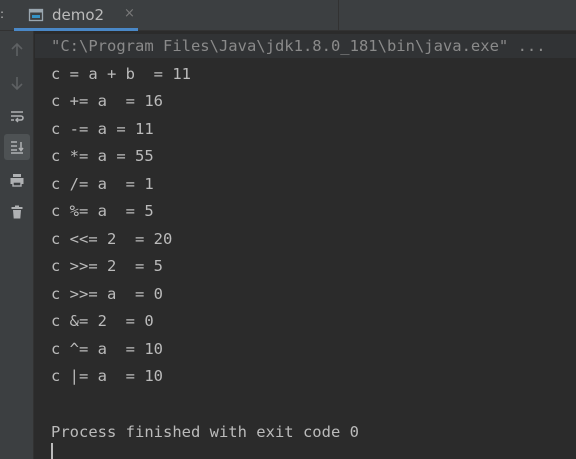  What do you see at coordinates (205, 432) in the screenshot?
I see `exit-message: Process finished with exit code 0` at bounding box center [205, 432].